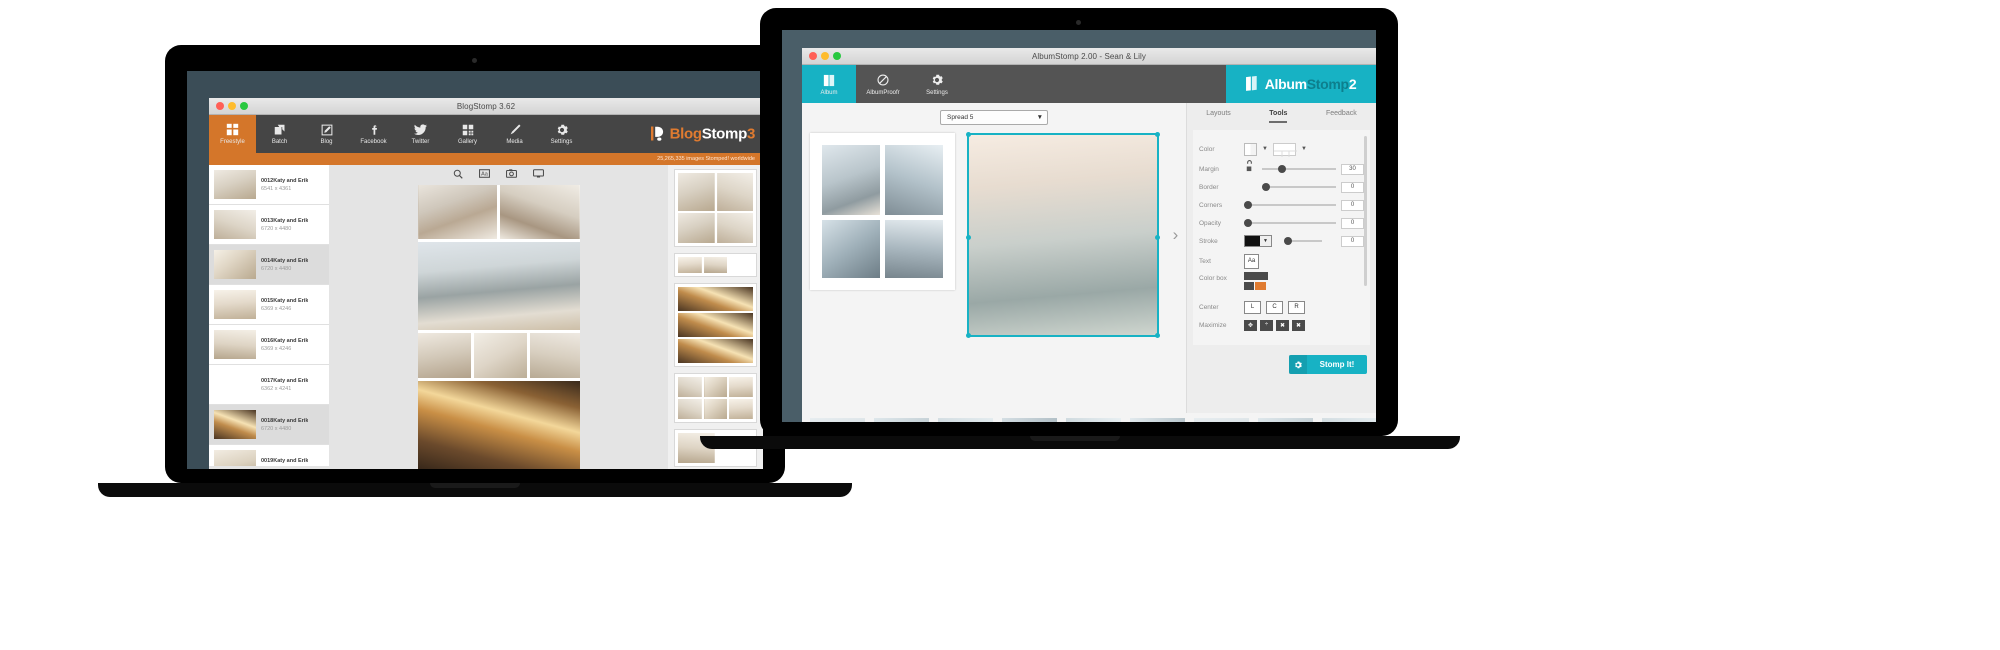 The width and height of the screenshot is (2000, 650). I want to click on file-list-item: 0019Katy and Erik6720 x 4480, so click(269, 455).